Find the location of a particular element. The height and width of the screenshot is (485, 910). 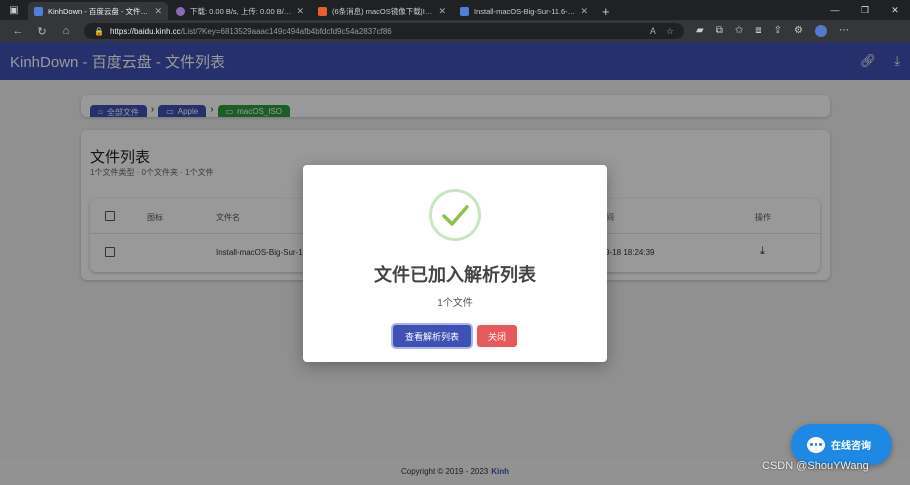

favorite-star-icon: ☆ is located at coordinates (670, 31).